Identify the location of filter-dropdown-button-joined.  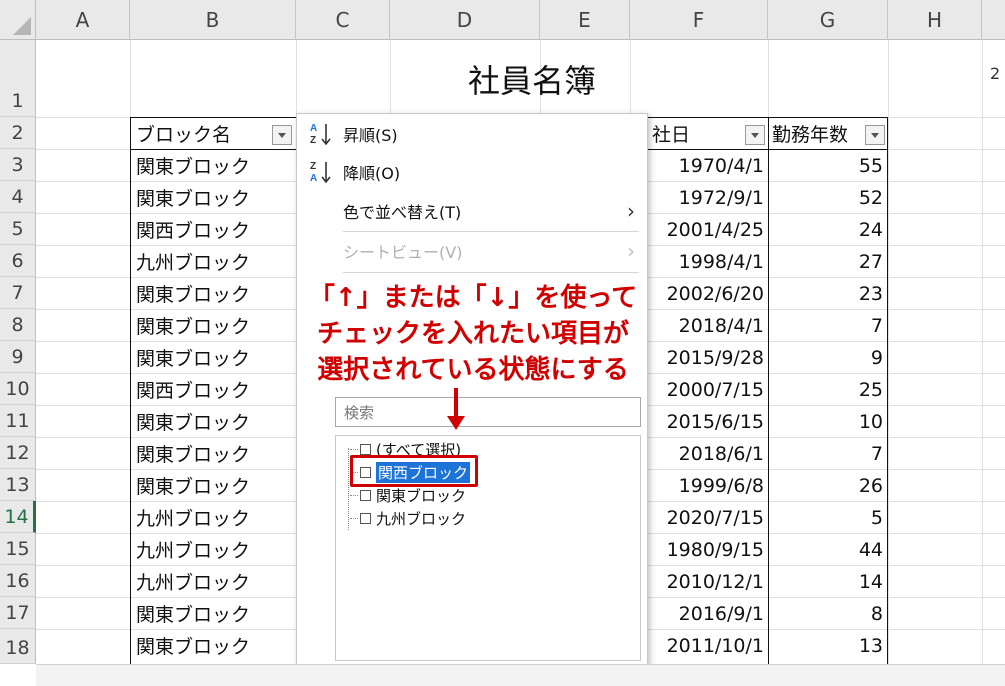
(755, 135).